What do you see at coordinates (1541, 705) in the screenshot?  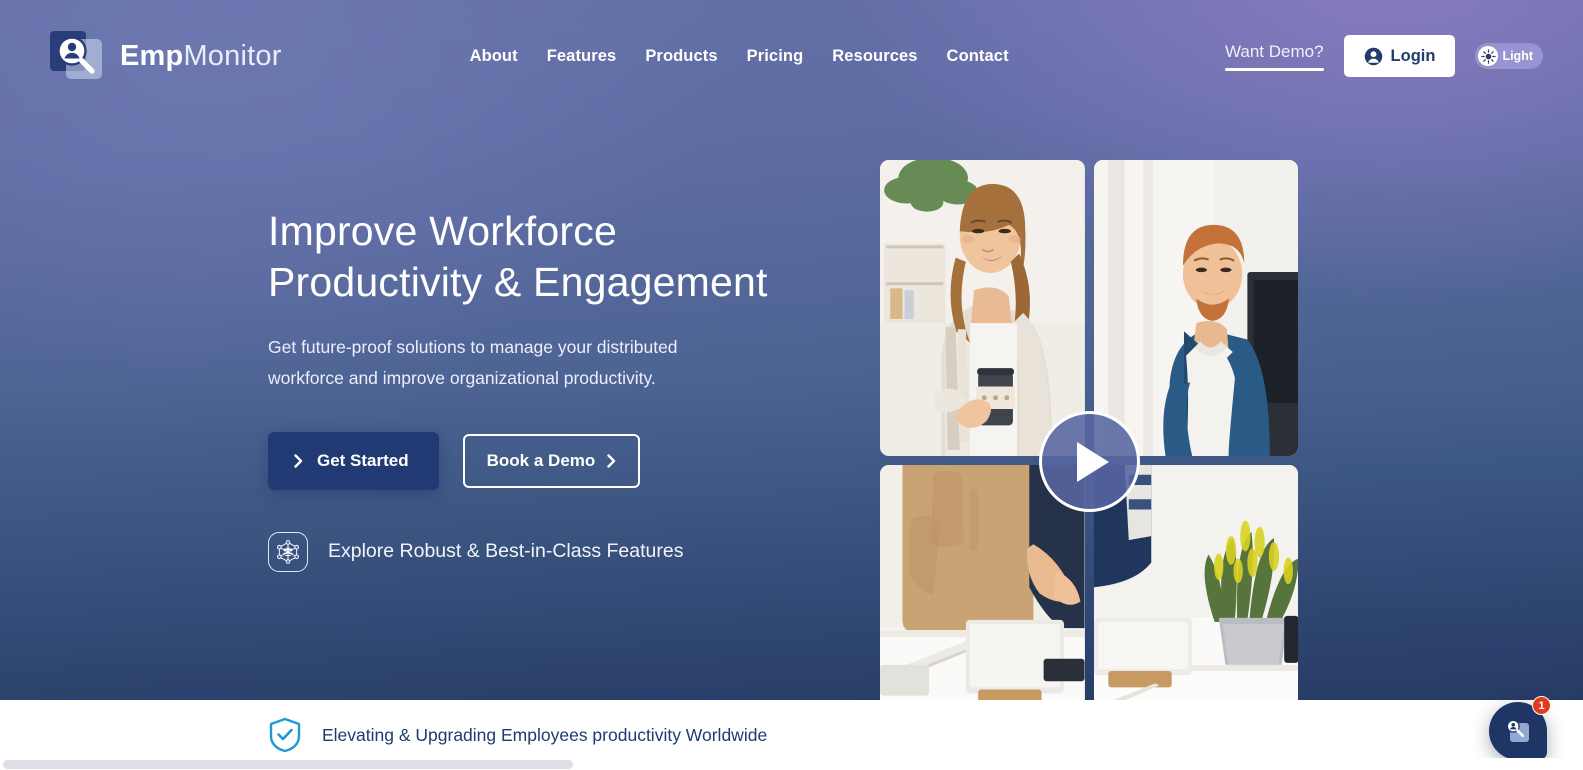 I see `chat-unread-badge: 1` at bounding box center [1541, 705].